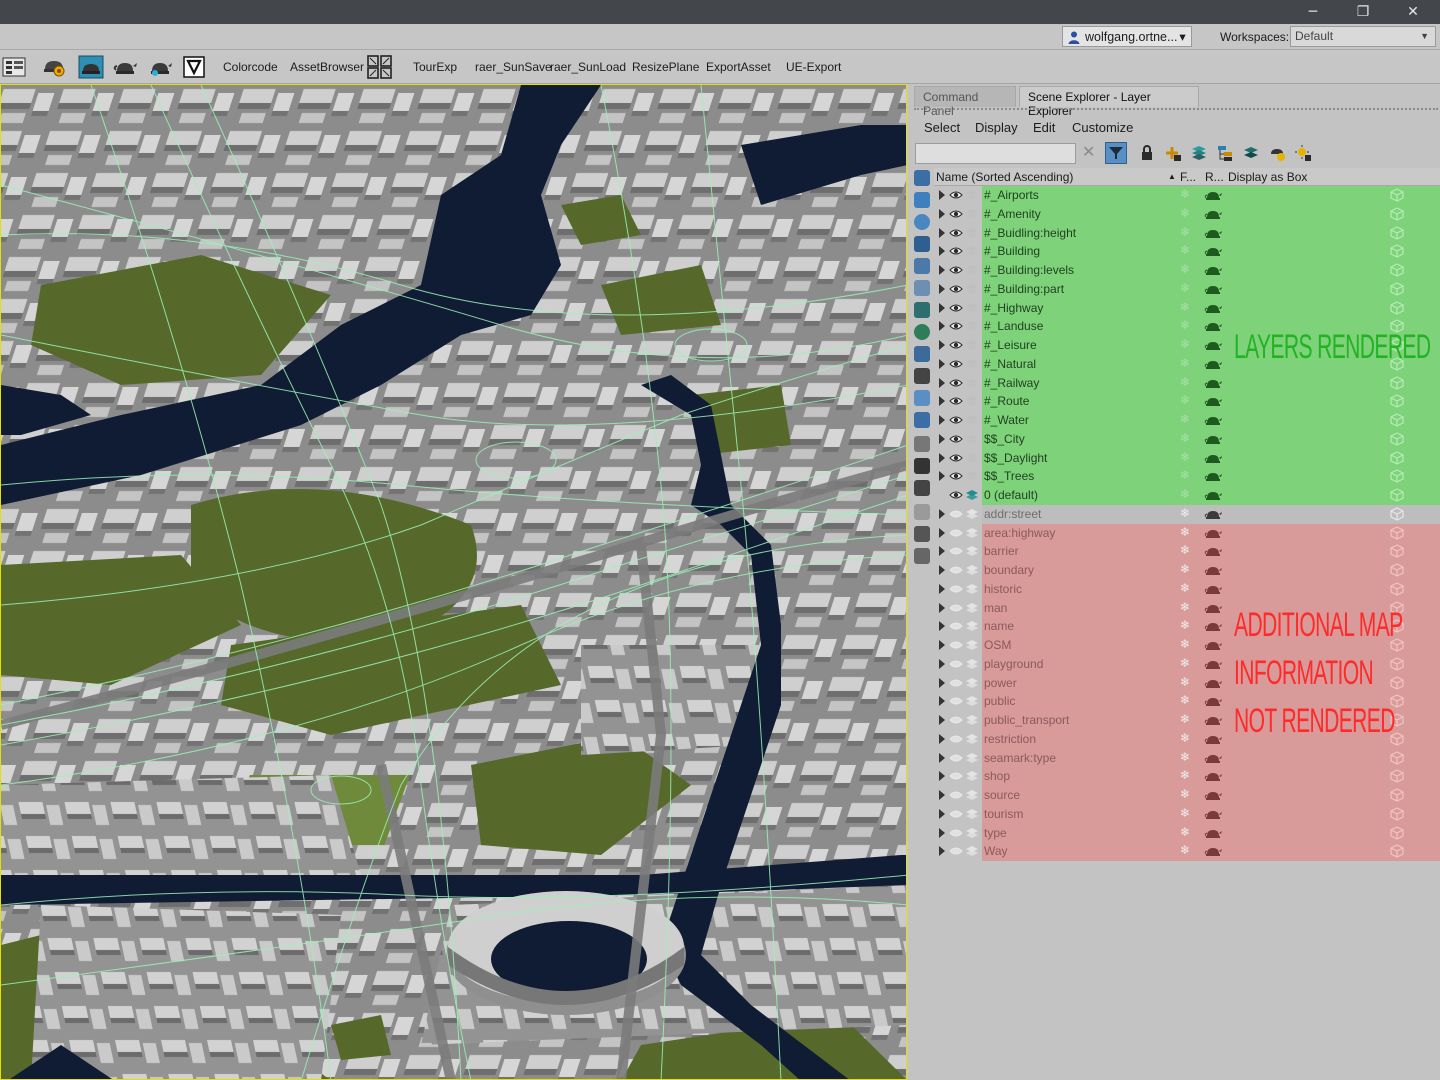  What do you see at coordinates (1199, 153) in the screenshot?
I see `layers-stack-icon` at bounding box center [1199, 153].